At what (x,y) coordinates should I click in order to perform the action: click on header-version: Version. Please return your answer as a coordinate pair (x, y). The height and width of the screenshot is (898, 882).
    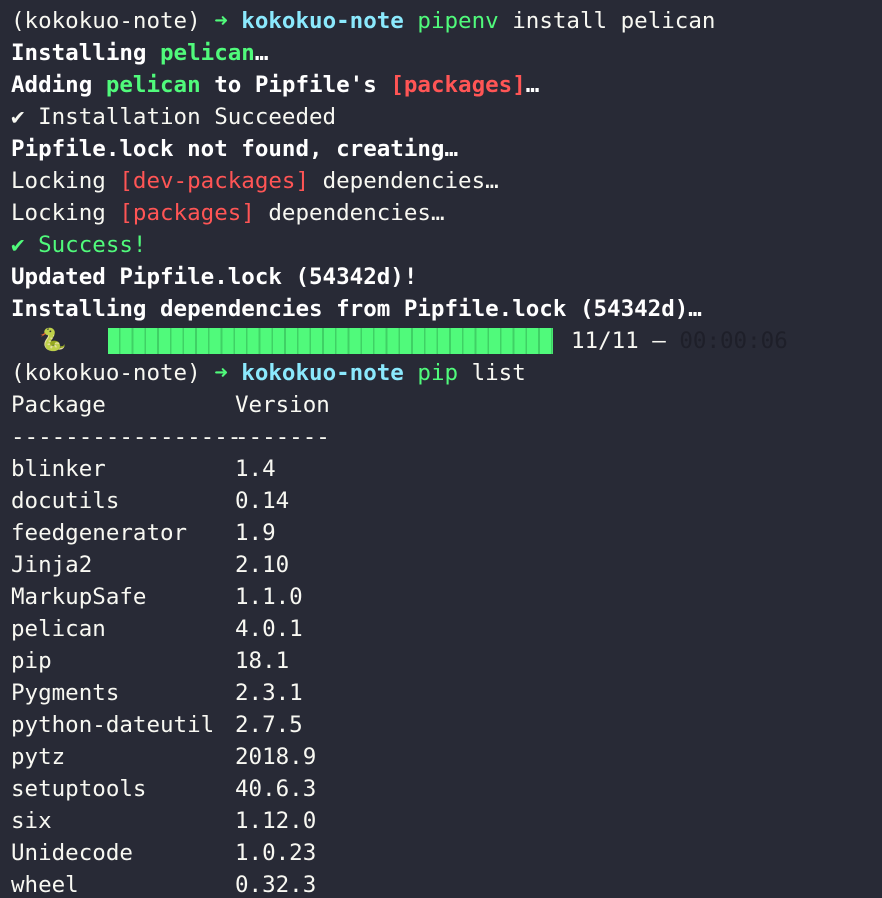
    Looking at the image, I should click on (282, 405).